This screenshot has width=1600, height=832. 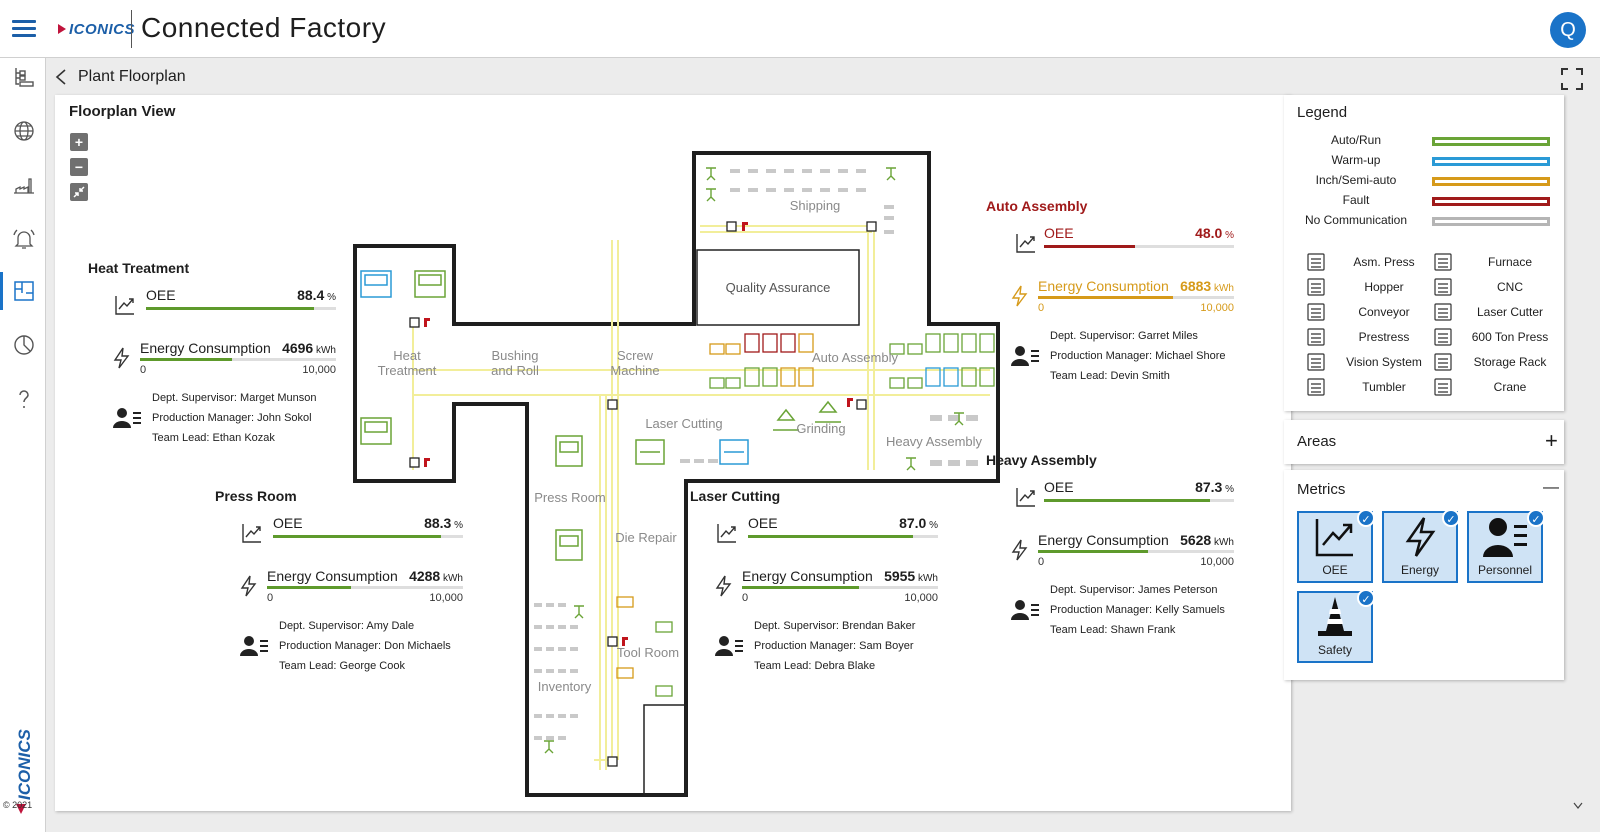 What do you see at coordinates (1443, 337) in the screenshot?
I see `press-600-ton-icon` at bounding box center [1443, 337].